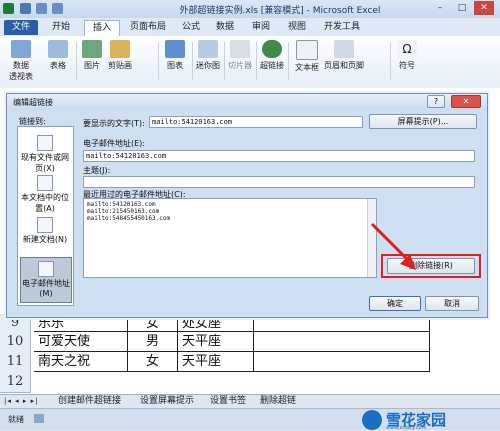 Image resolution: width=500 pixels, height=431 pixels. I want to click on pivot-table-button: 数据 透视表, so click(21, 61).